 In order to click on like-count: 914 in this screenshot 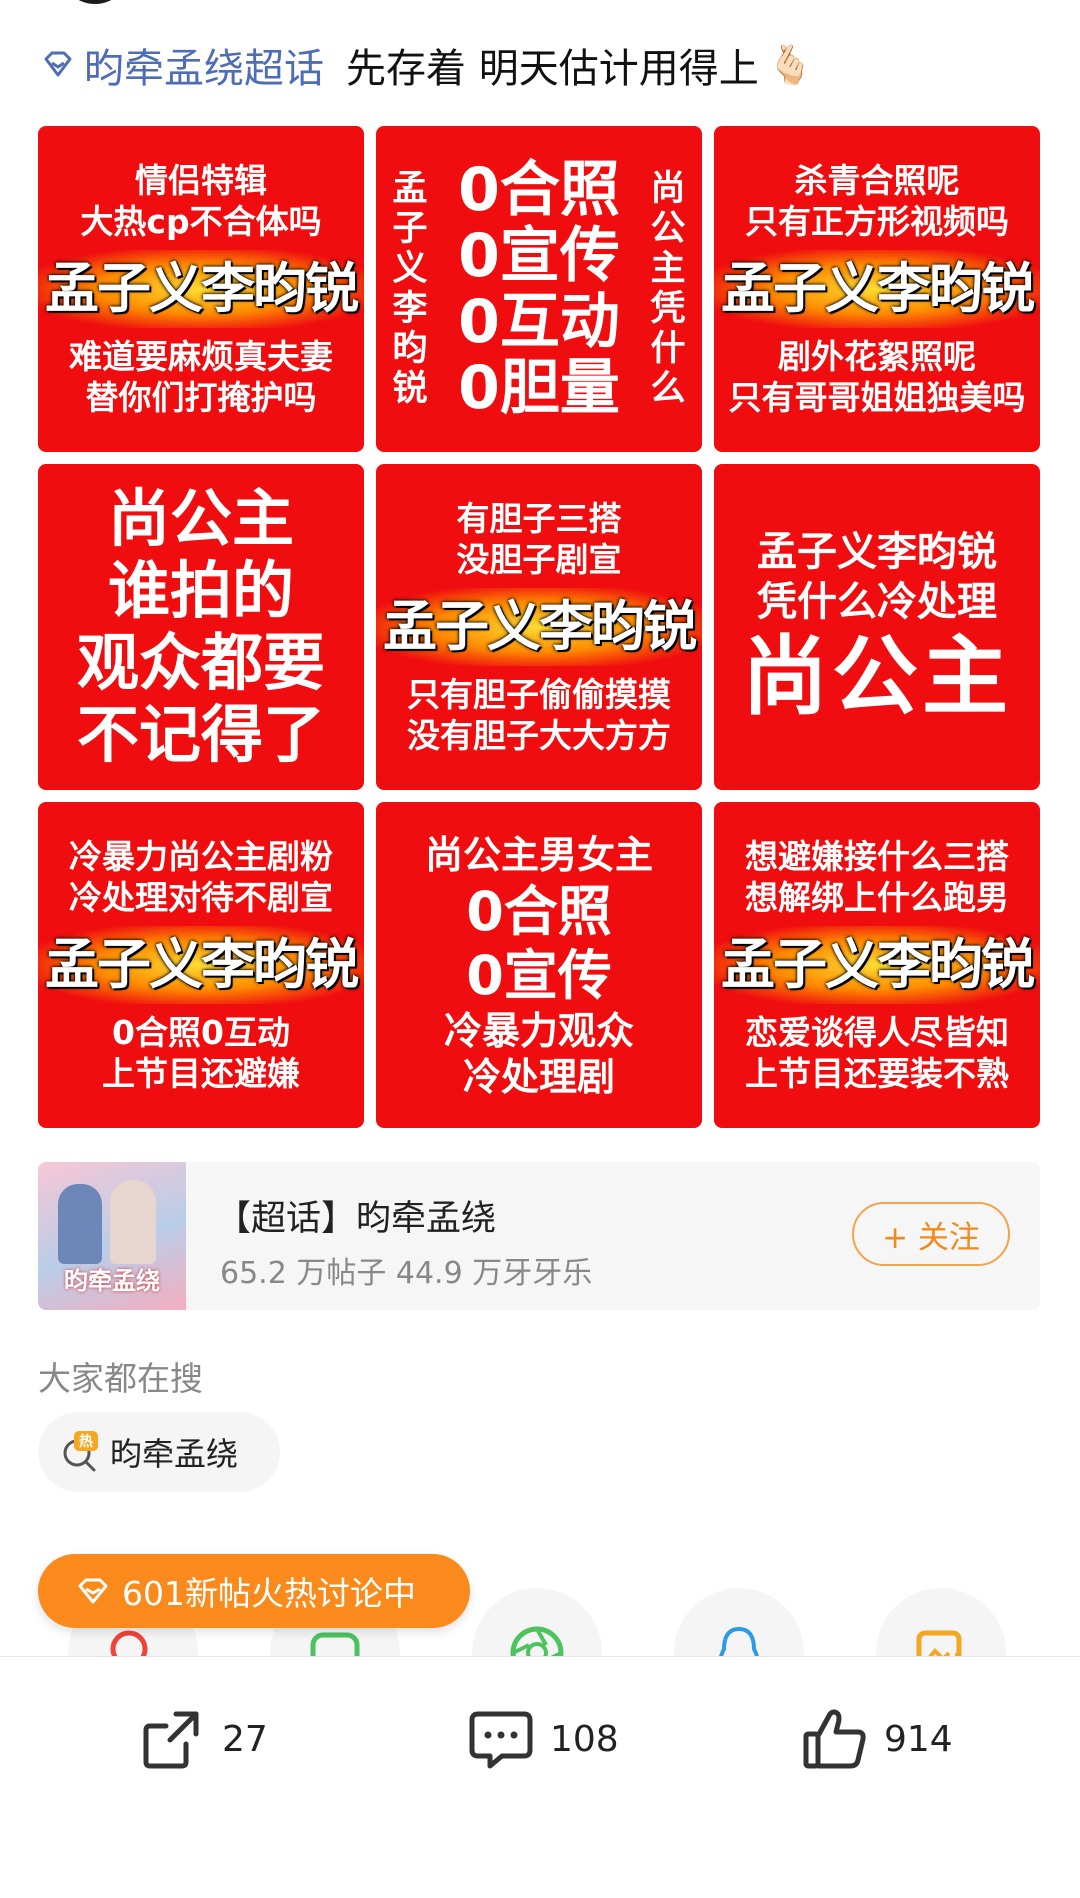, I will do `click(918, 1739)`.